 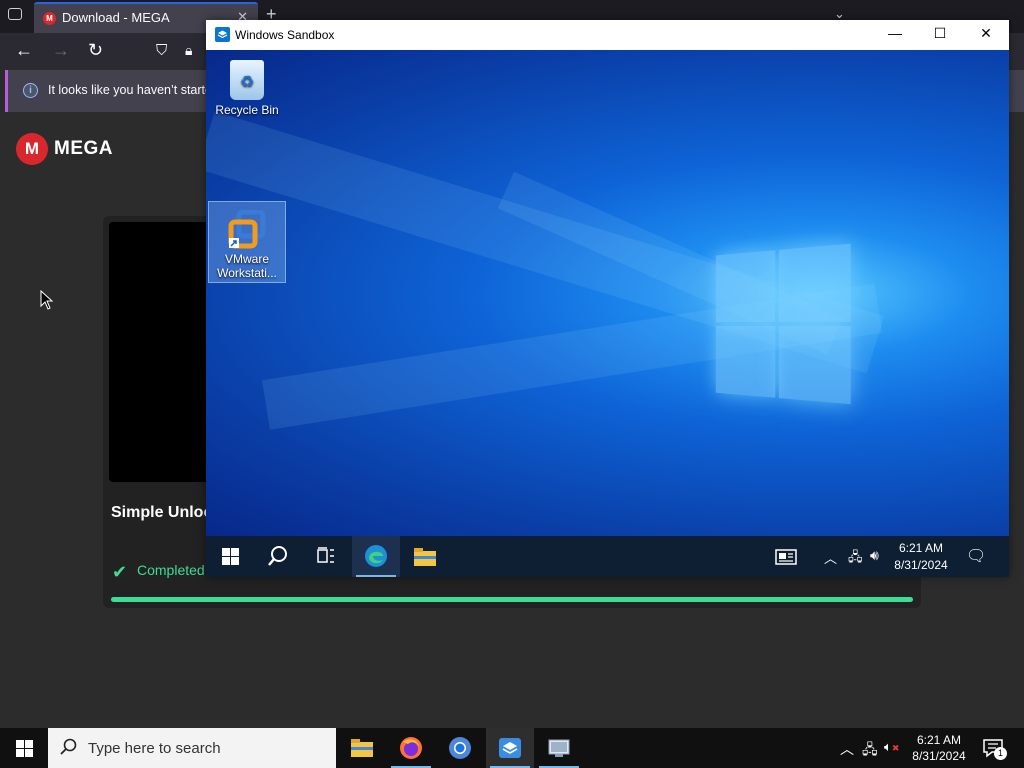 What do you see at coordinates (986, 33) in the screenshot?
I see `close-button: ✕` at bounding box center [986, 33].